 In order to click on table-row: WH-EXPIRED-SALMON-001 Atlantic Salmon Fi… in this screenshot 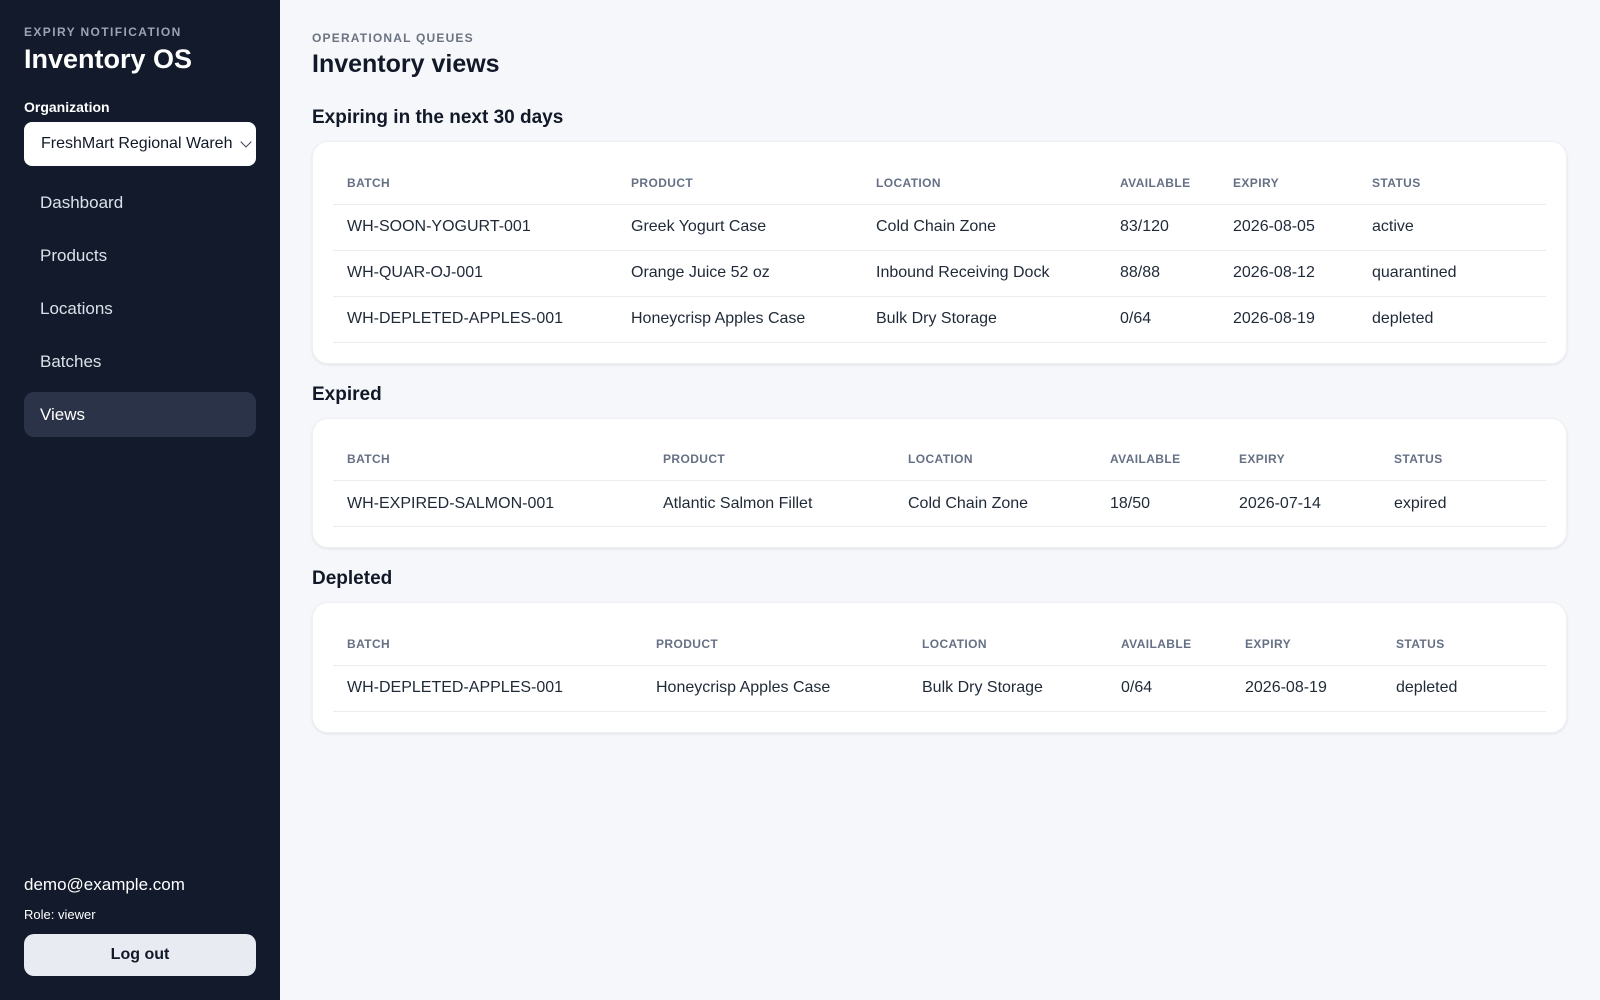, I will do `click(939, 503)`.